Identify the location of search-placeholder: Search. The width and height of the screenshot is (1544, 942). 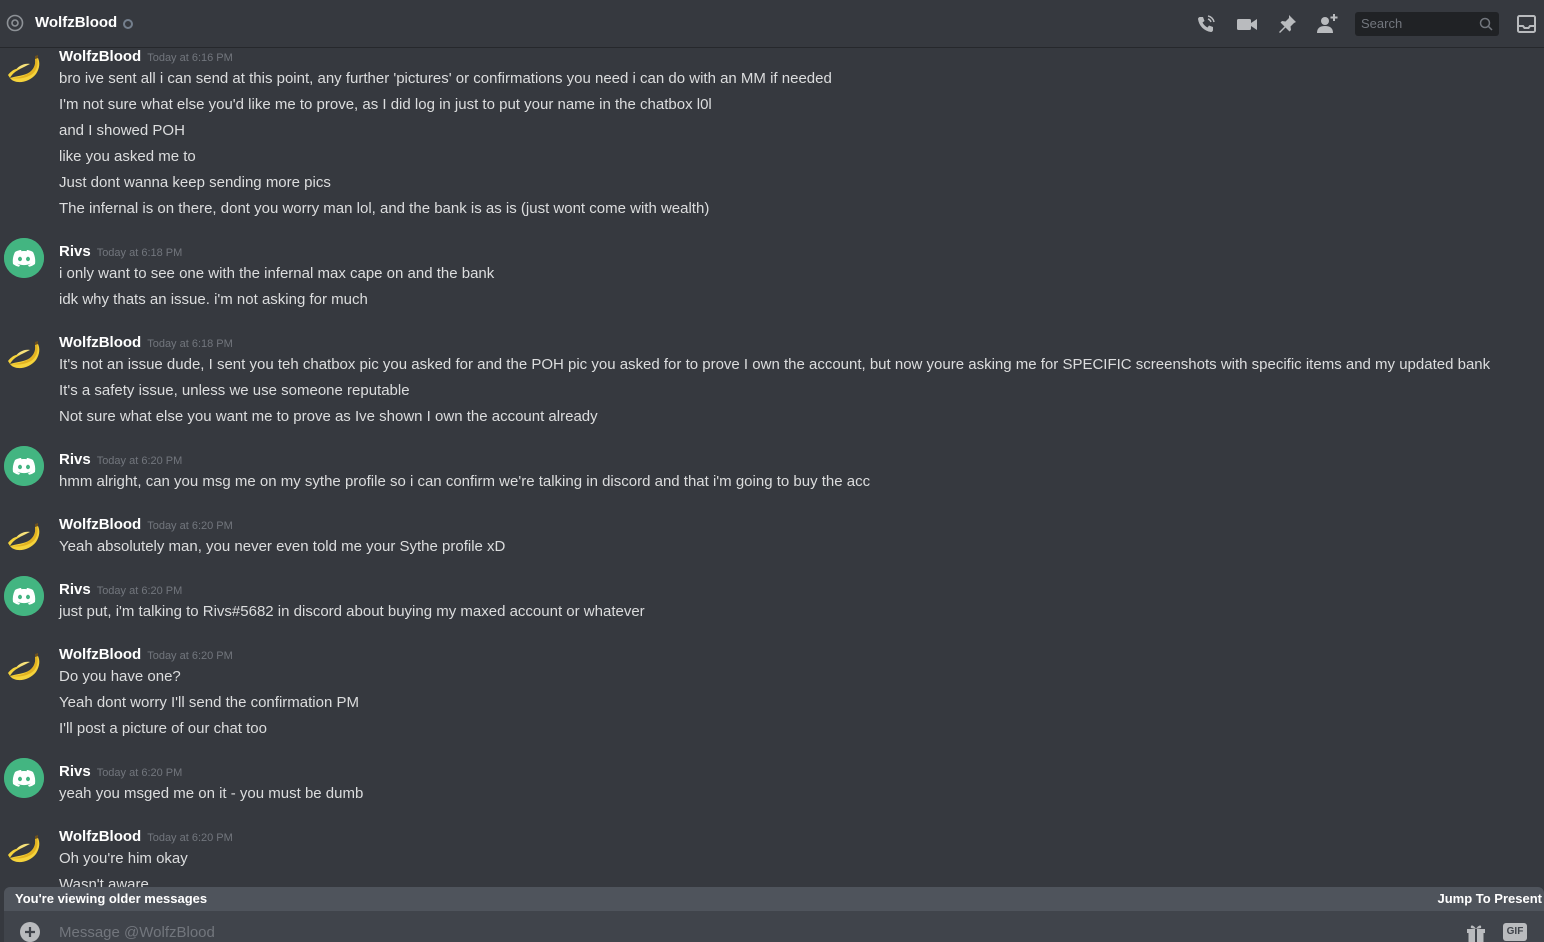
(1382, 23).